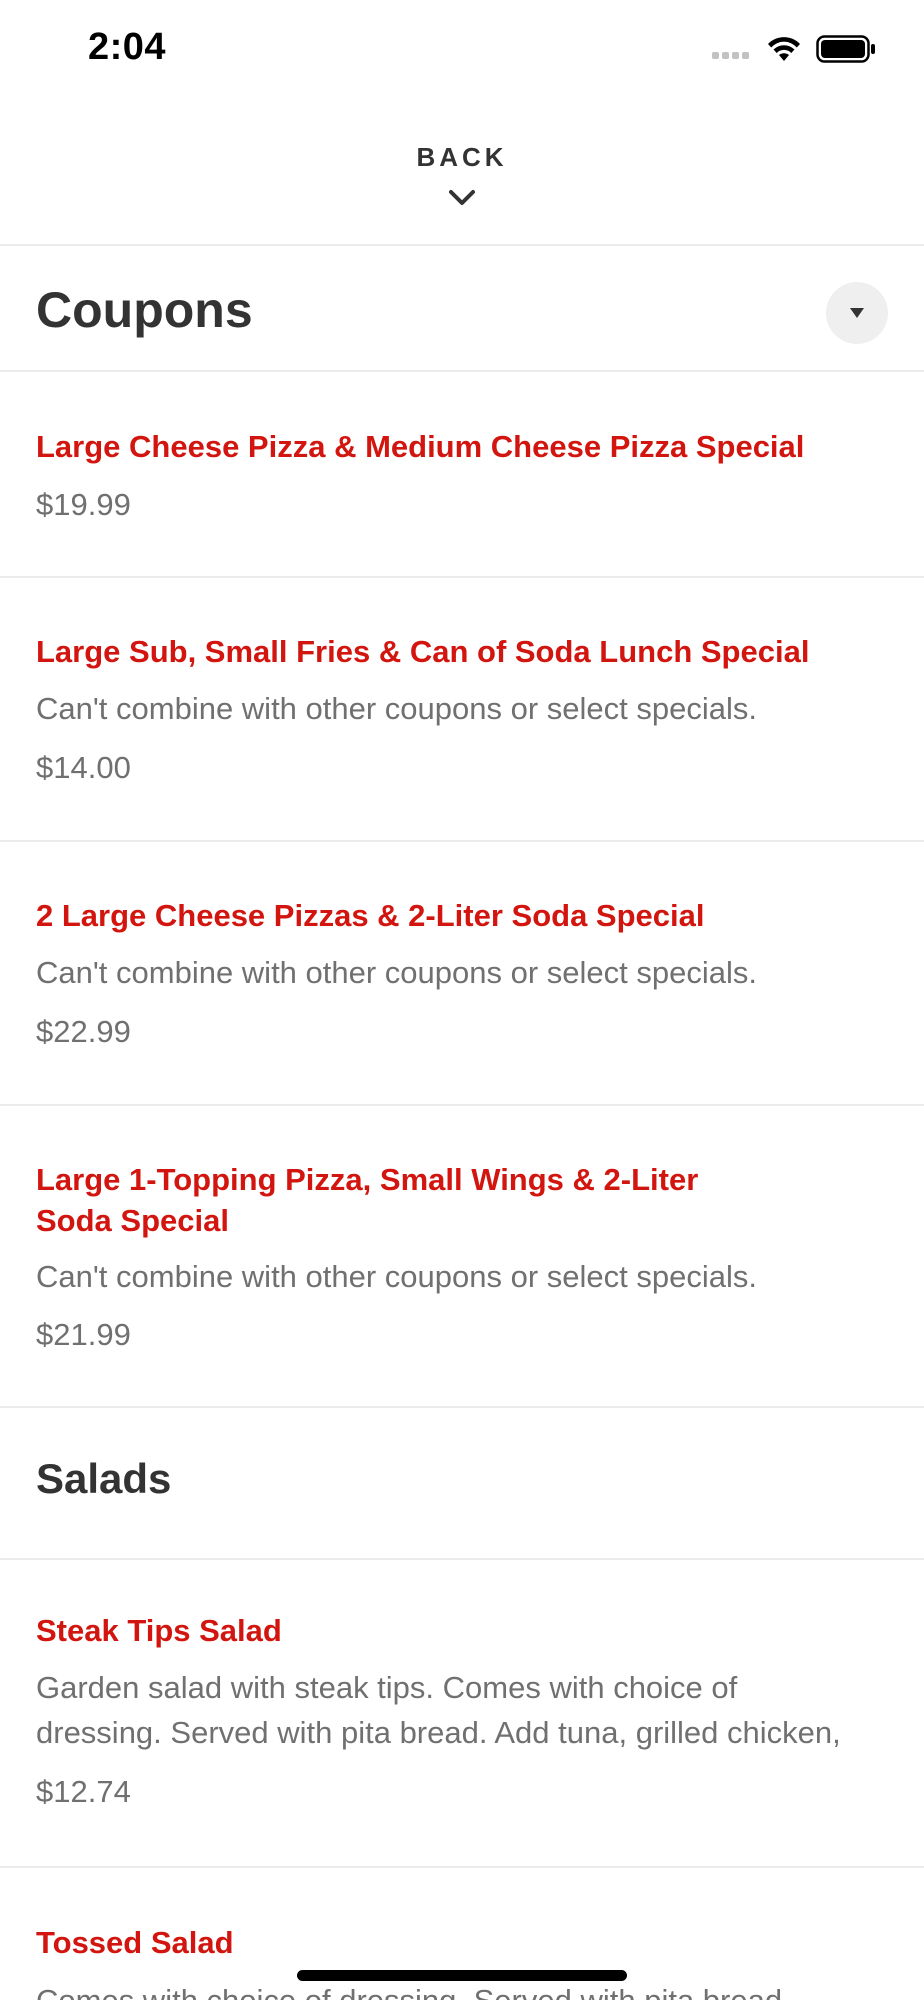  Describe the element at coordinates (730, 55) in the screenshot. I see `signal-icon` at that location.